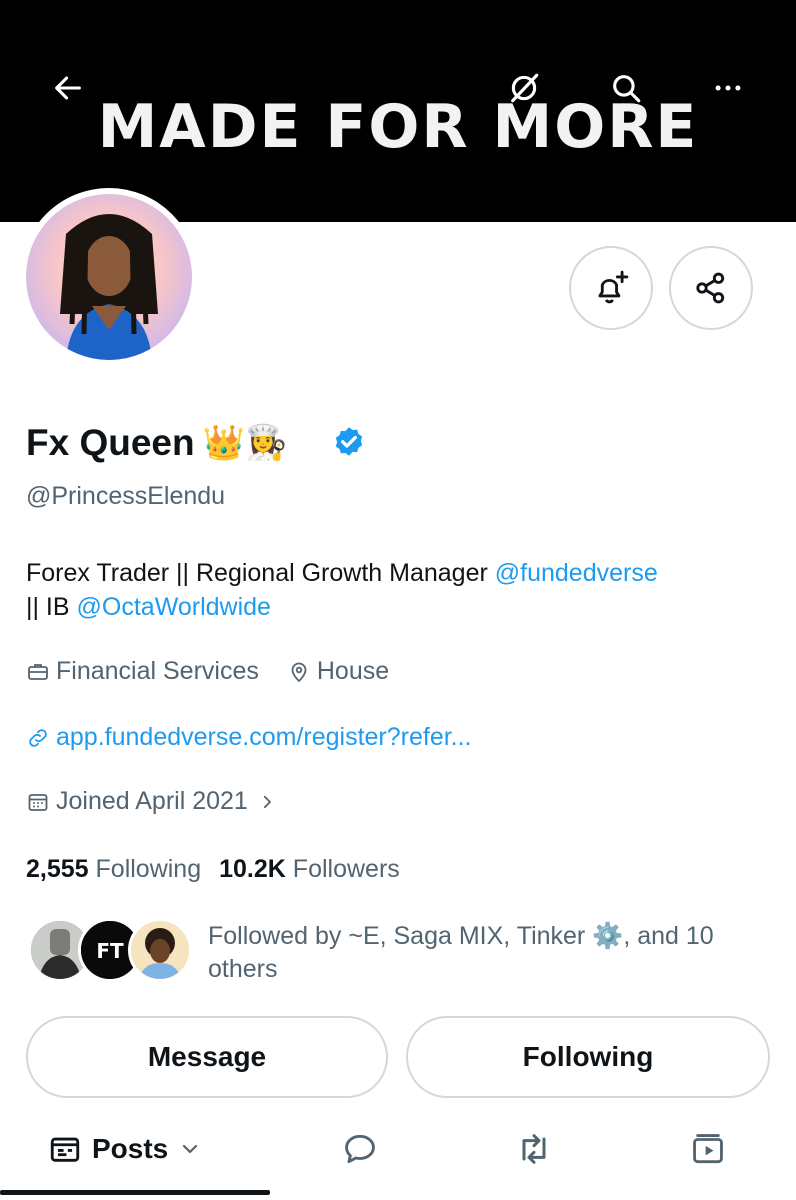 Image resolution: width=796 pixels, height=1200 pixels. Describe the element at coordinates (252, 869) in the screenshot. I see `followers-count: 10.2K` at that location.